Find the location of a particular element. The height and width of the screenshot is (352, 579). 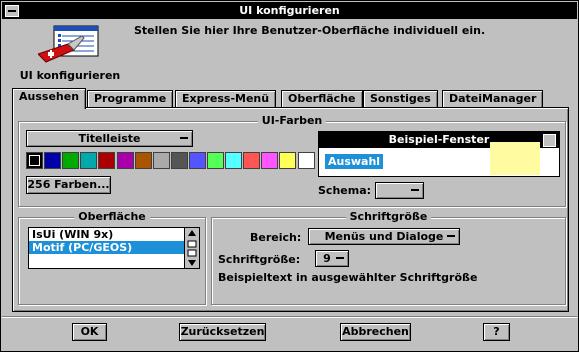

tab-label: Programme is located at coordinates (130, 98).